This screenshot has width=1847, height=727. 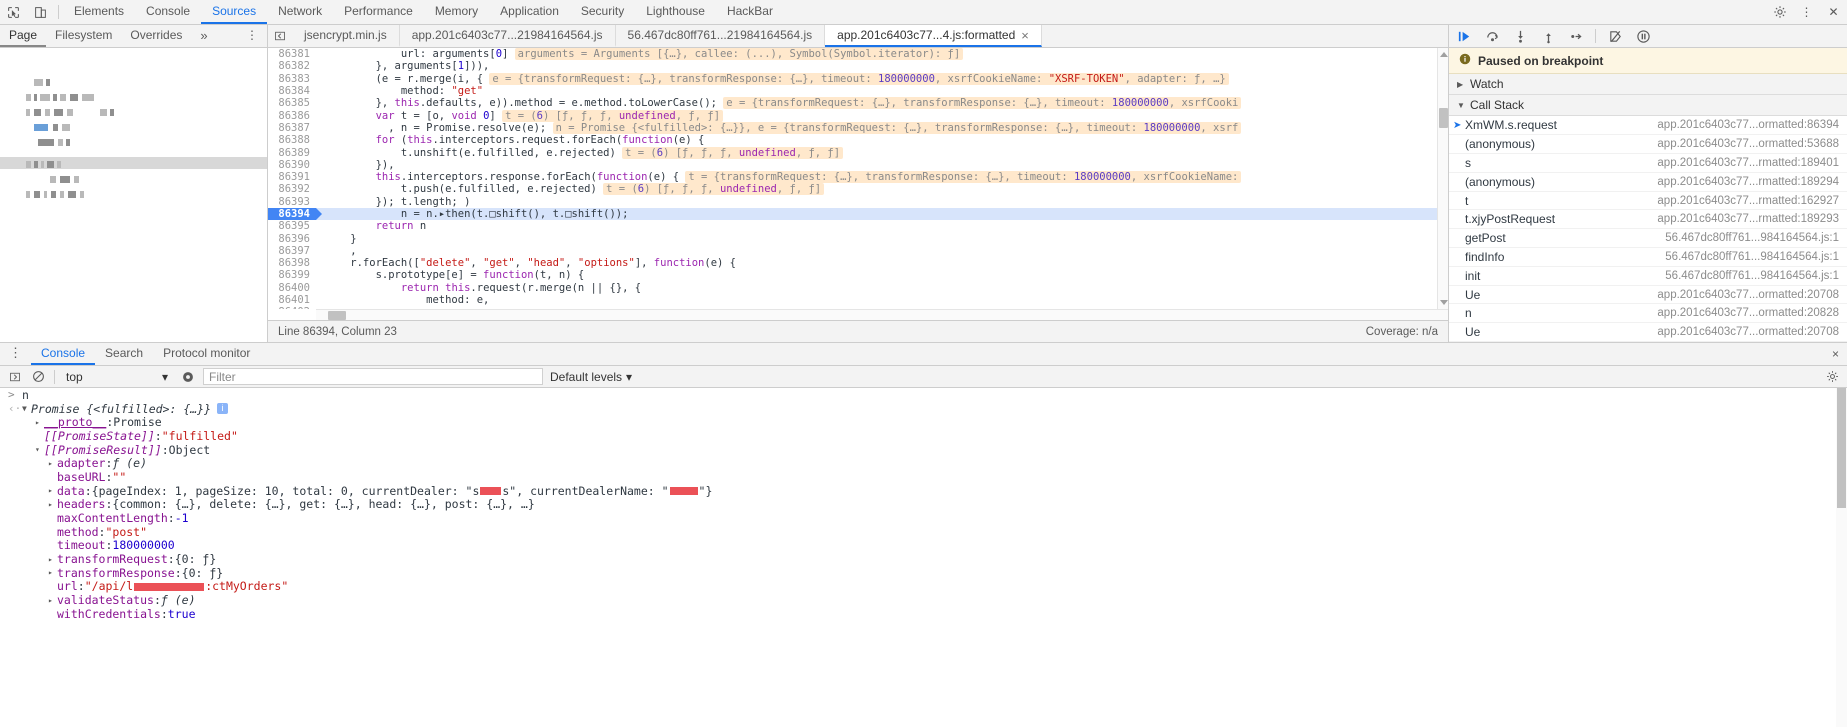 I want to click on line-number: 86397, so click(x=292, y=250).